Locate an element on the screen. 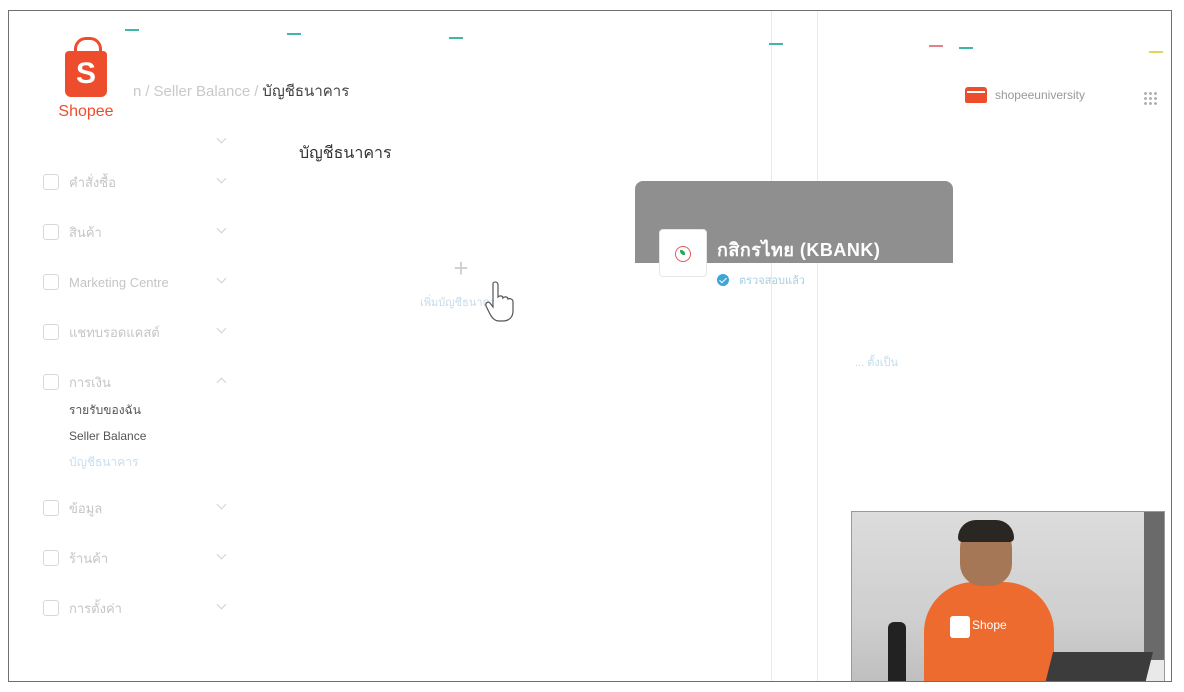  username: shopeeuniversity is located at coordinates (1039, 95).